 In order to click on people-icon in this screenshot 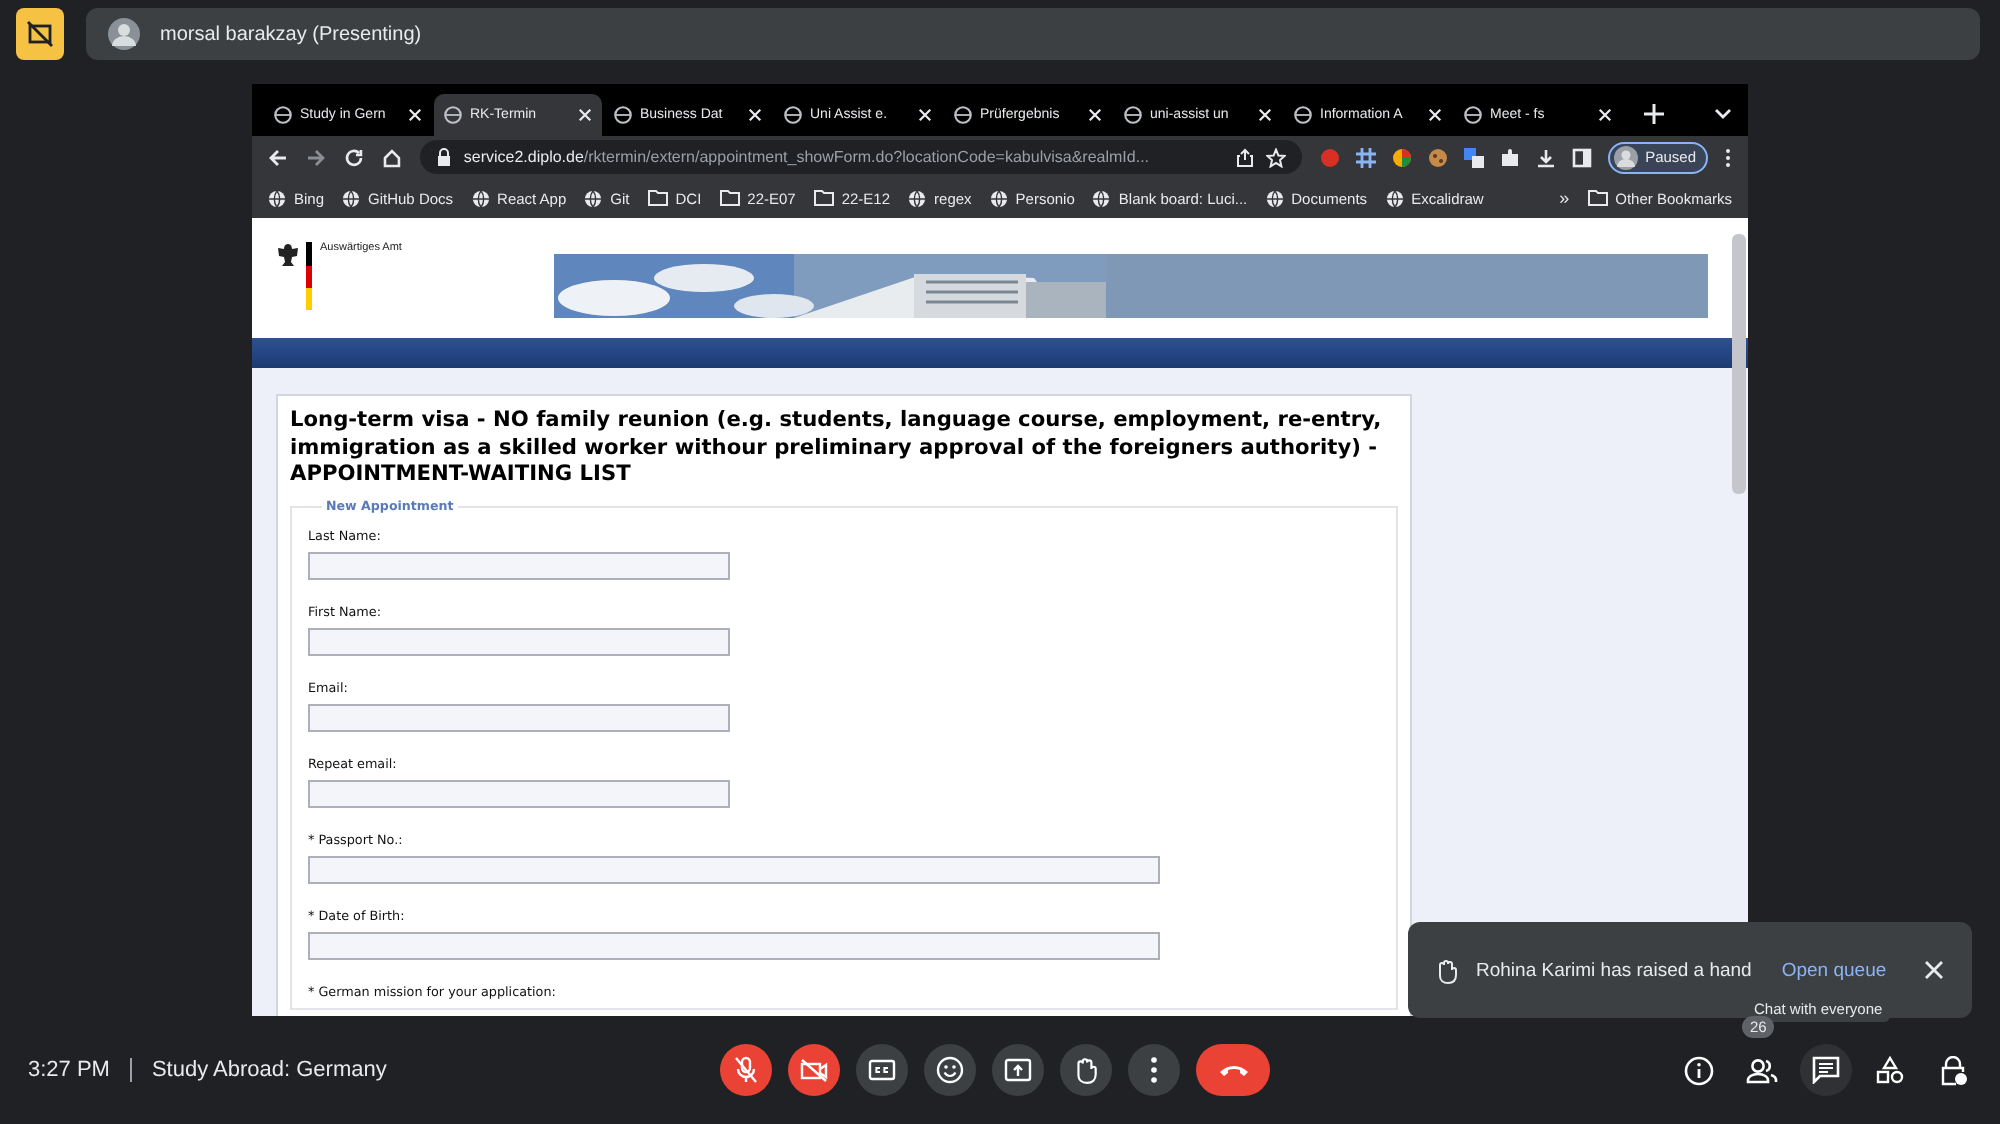, I will do `click(1762, 1070)`.